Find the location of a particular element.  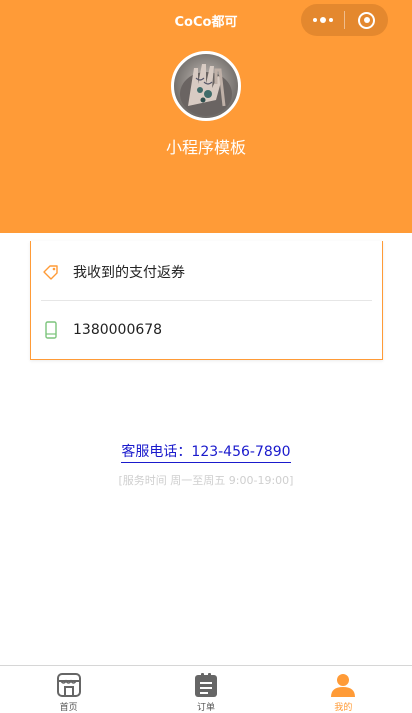

service-phone: 客服电话：123-456-7890 is located at coordinates (206, 452).